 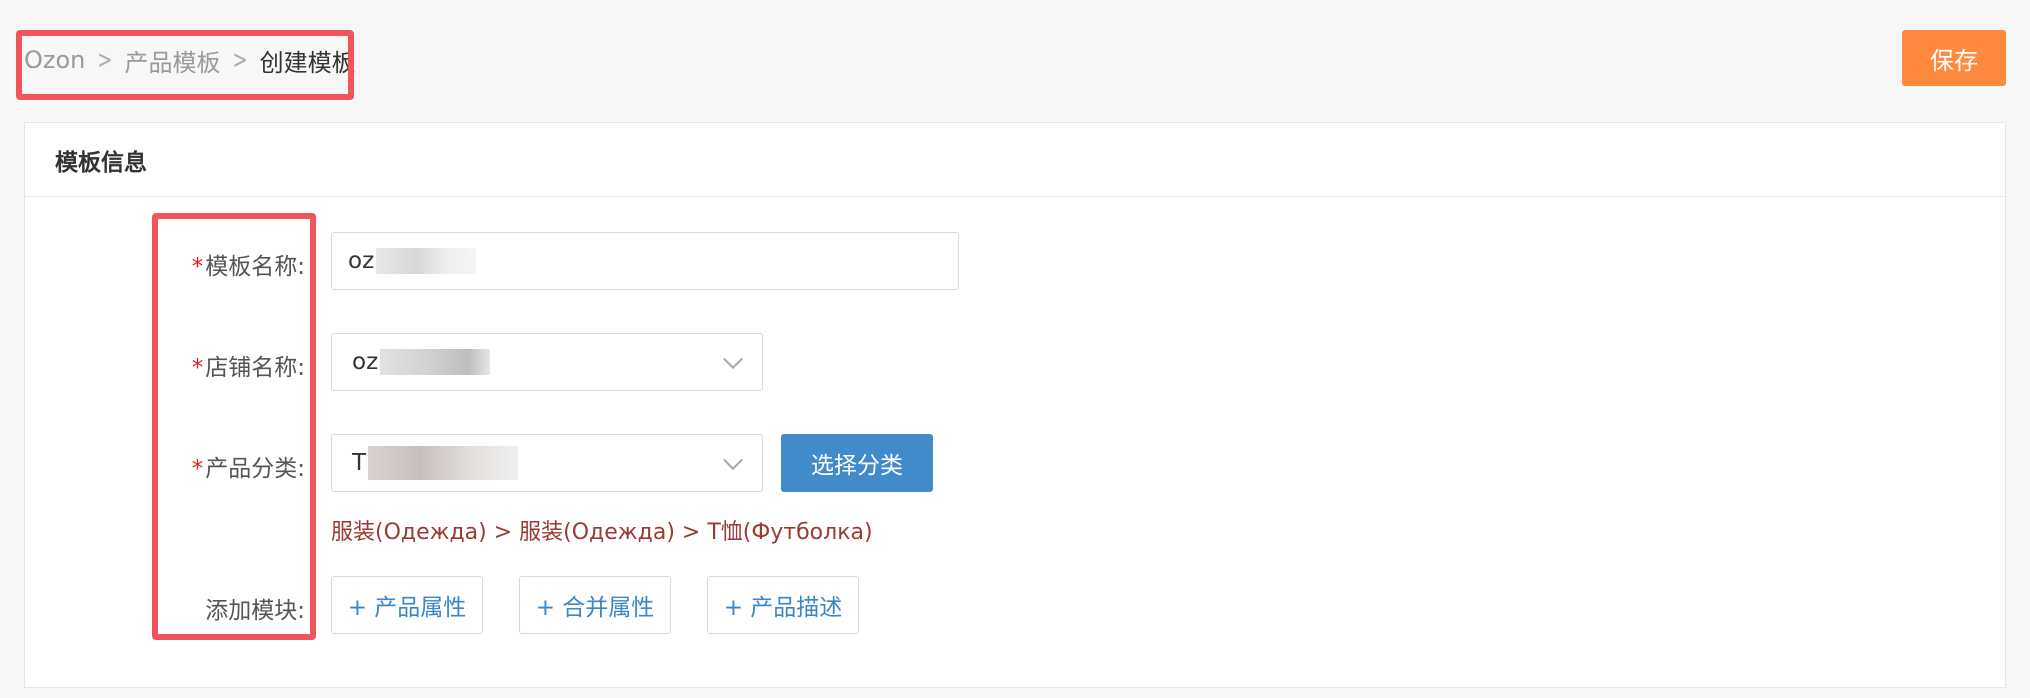 What do you see at coordinates (255, 611) in the screenshot?
I see `add-module-label: 添加模块:` at bounding box center [255, 611].